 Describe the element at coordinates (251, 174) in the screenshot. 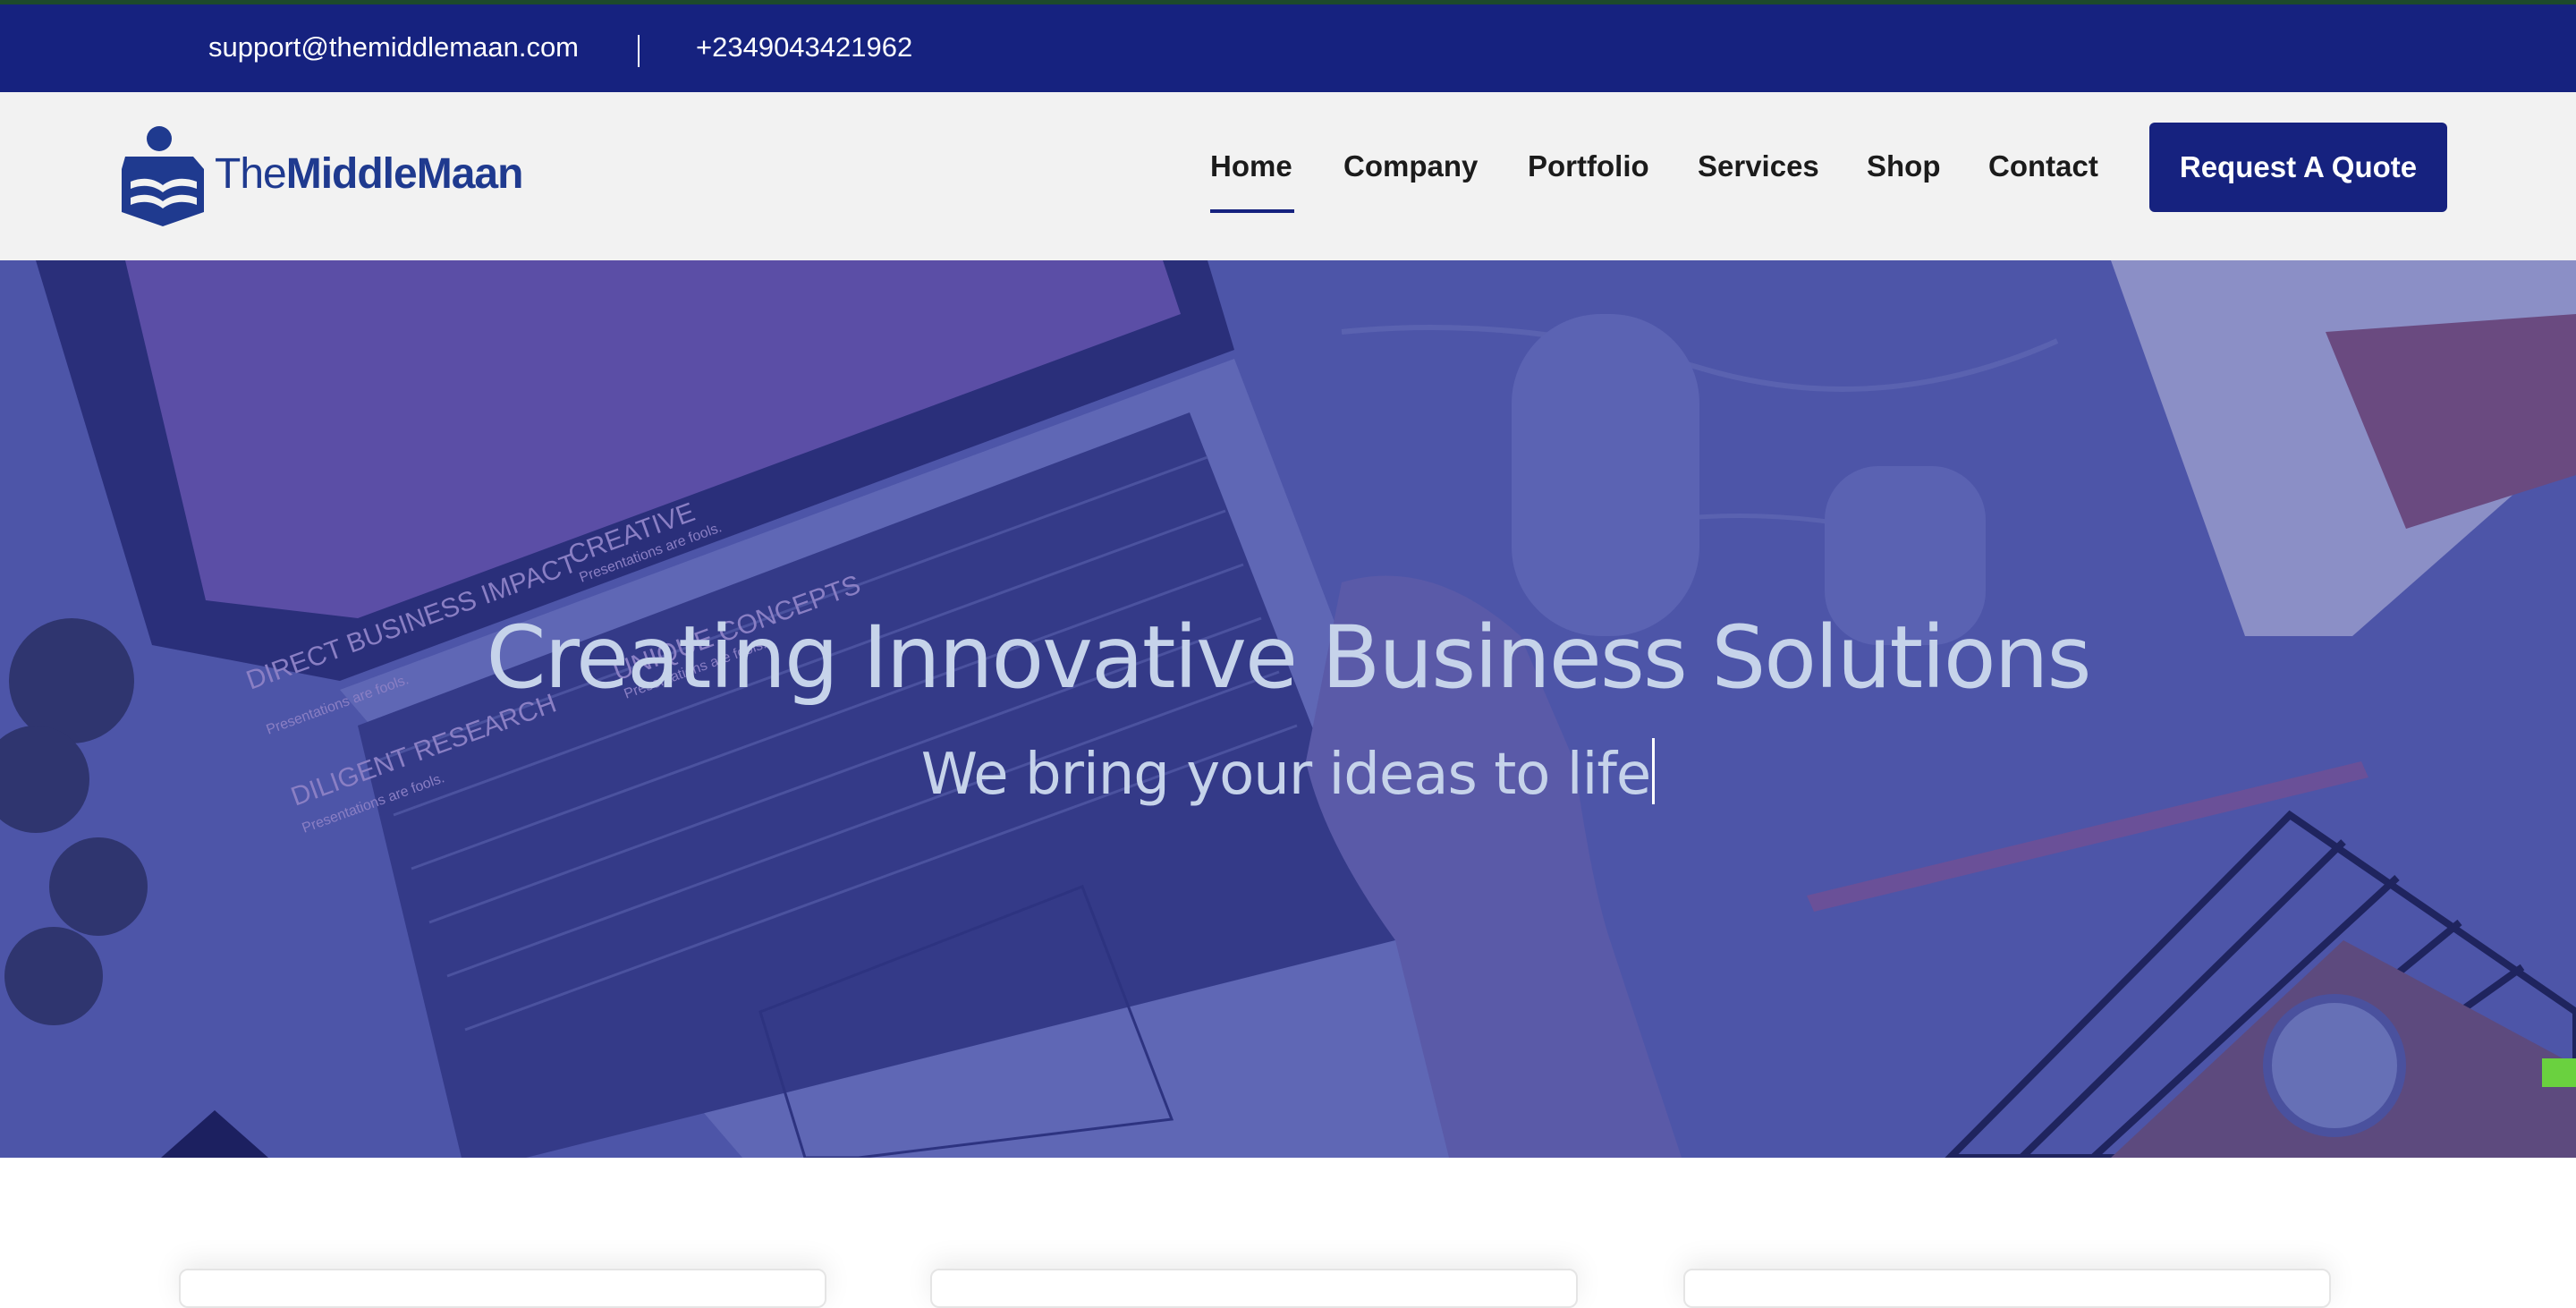

I see `brand-name-light: The` at that location.